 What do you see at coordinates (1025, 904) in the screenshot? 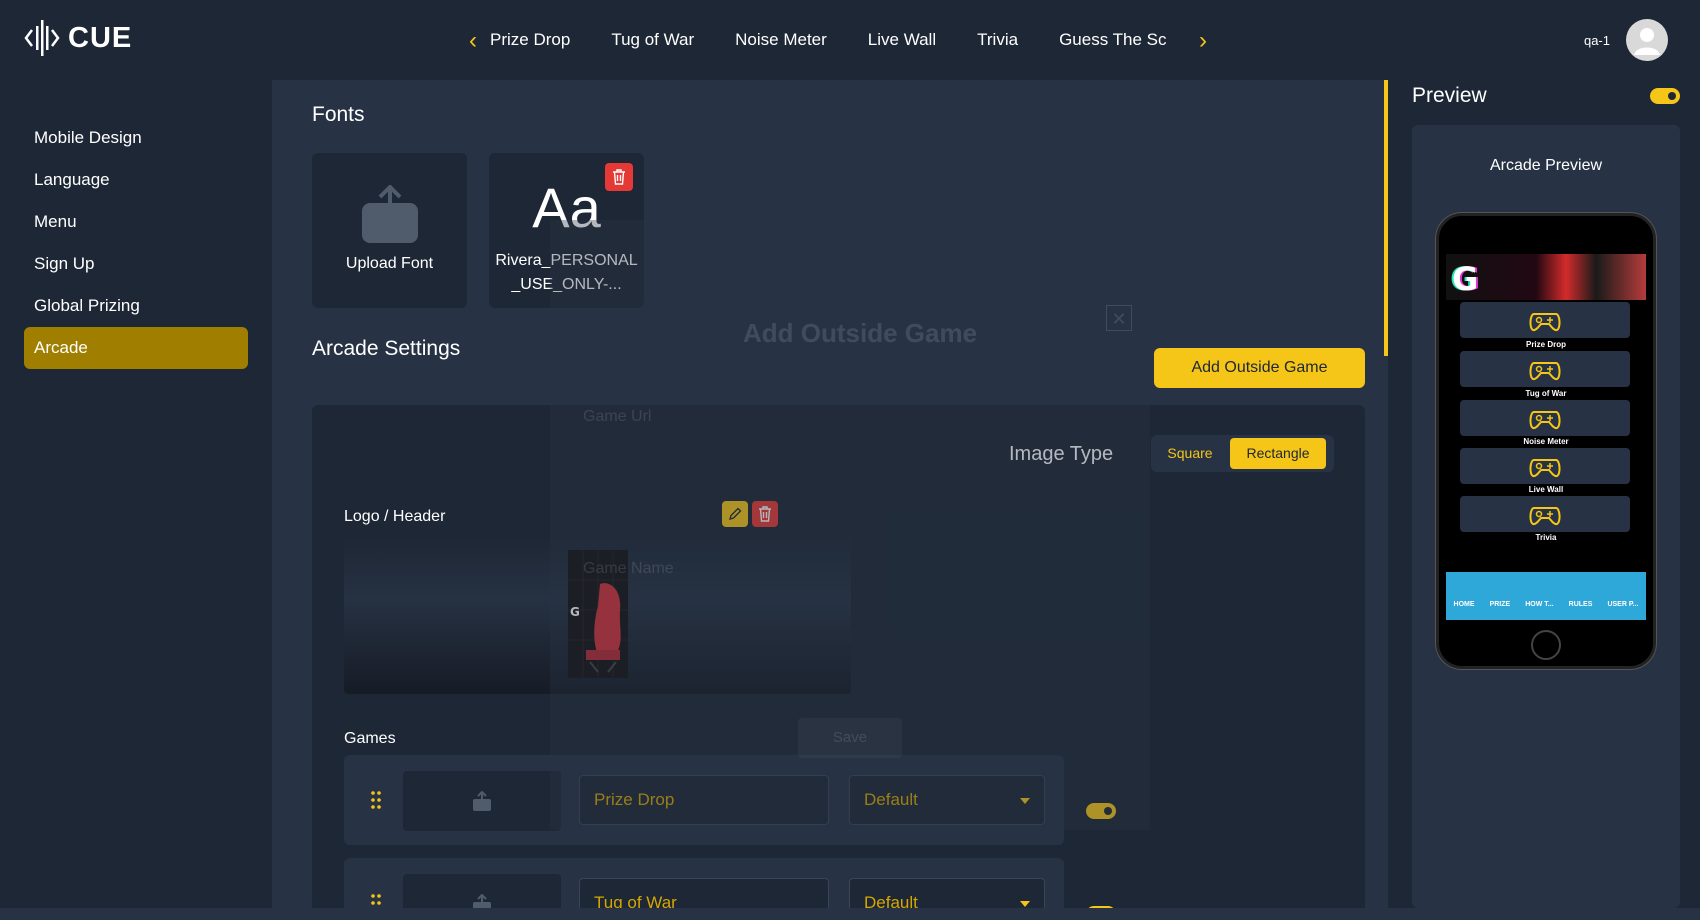
I see `caret-down-icon` at bounding box center [1025, 904].